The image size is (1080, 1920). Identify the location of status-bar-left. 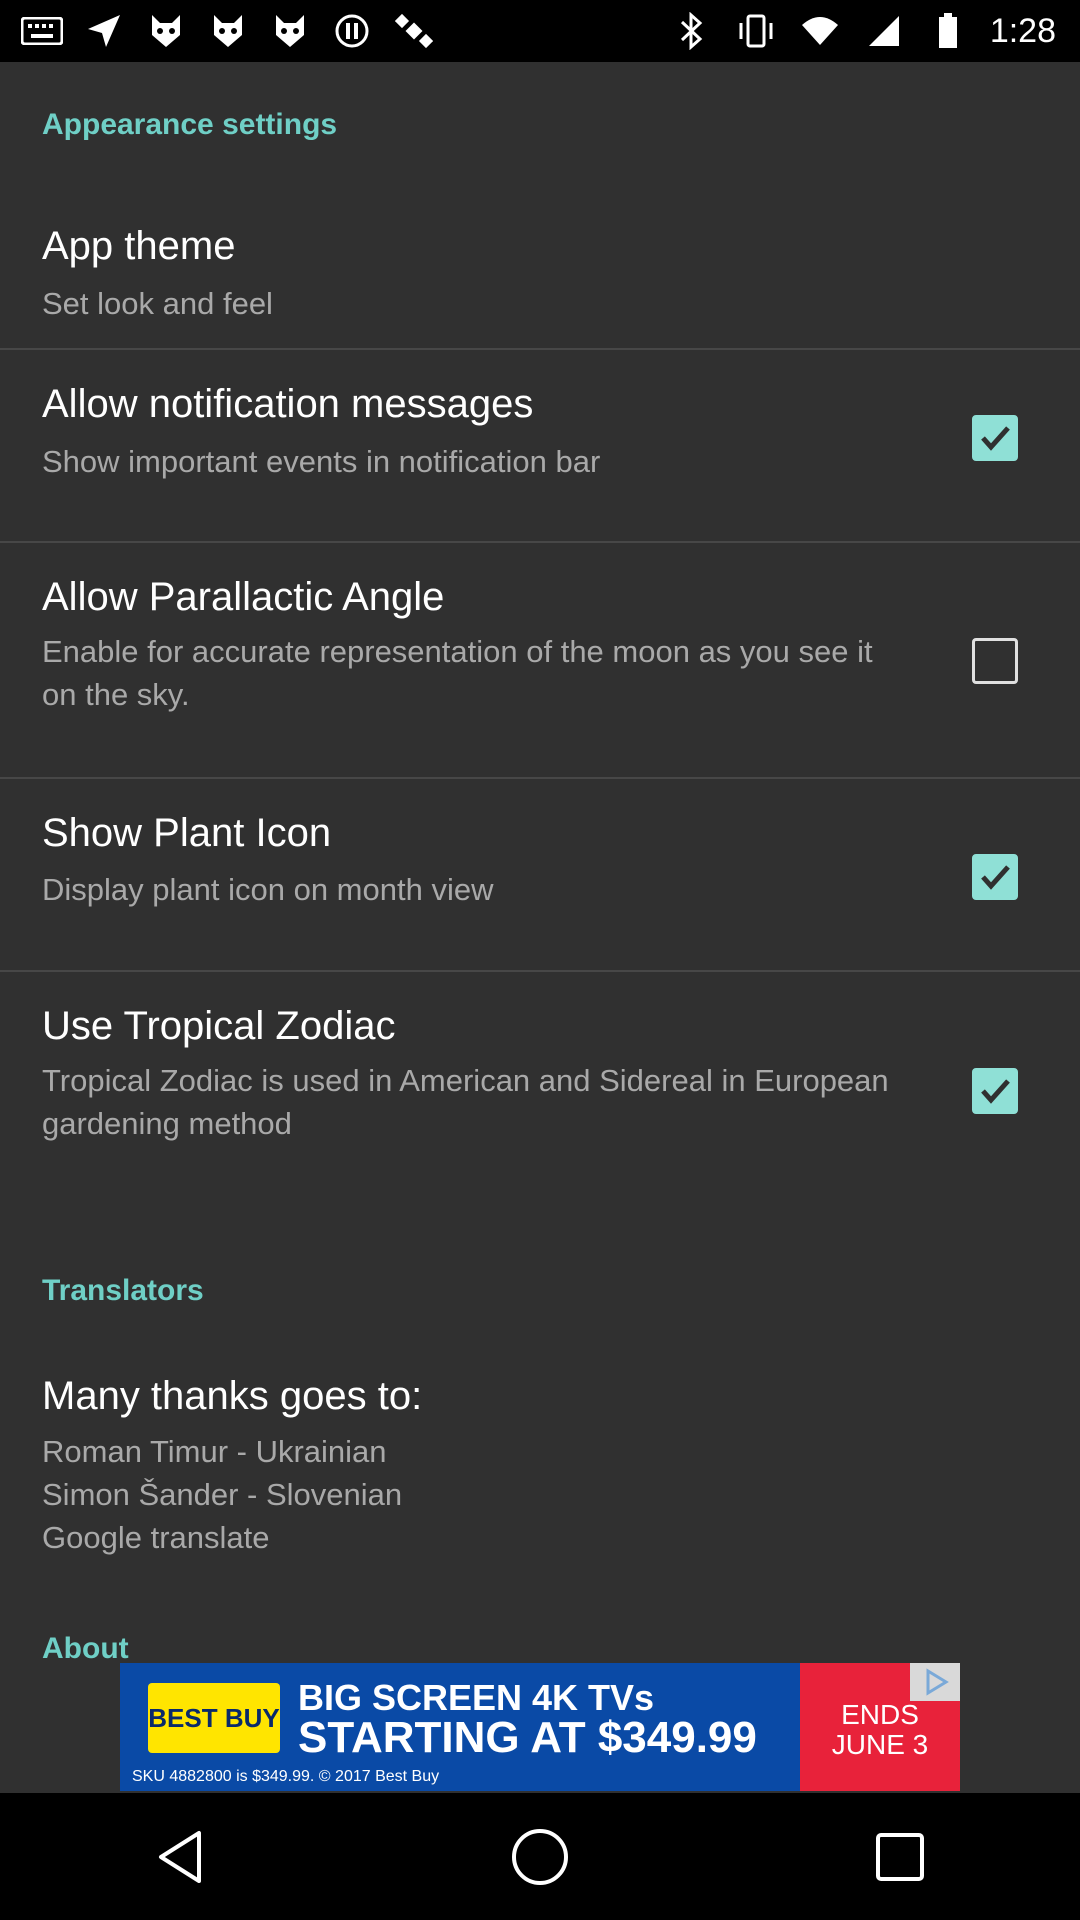
(218, 31).